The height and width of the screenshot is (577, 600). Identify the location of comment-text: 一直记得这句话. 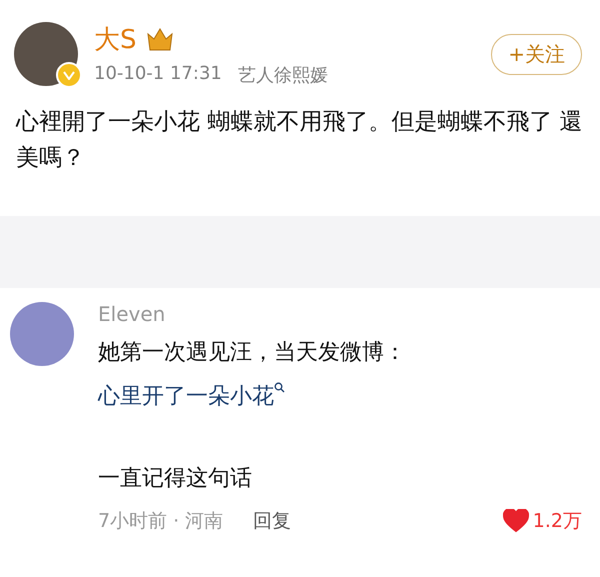
(175, 479).